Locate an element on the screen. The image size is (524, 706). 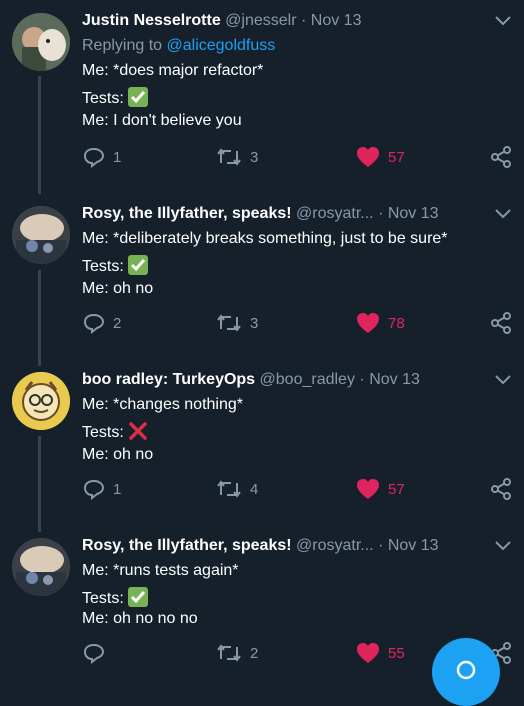
tweet-text-line: Me: *changes nothing* is located at coordinates (162, 404).